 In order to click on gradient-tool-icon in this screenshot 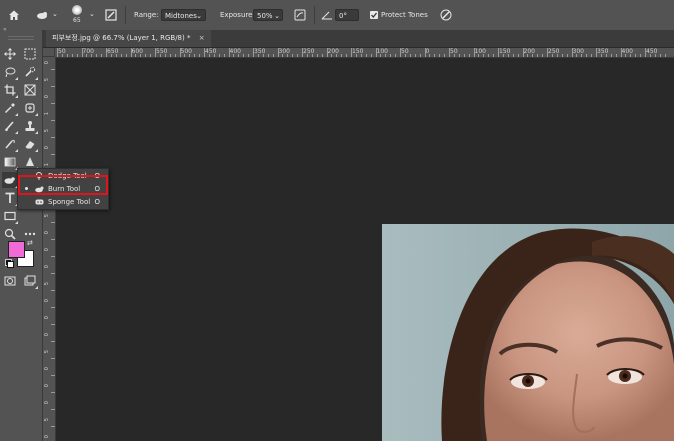, I will do `click(10, 162)`.